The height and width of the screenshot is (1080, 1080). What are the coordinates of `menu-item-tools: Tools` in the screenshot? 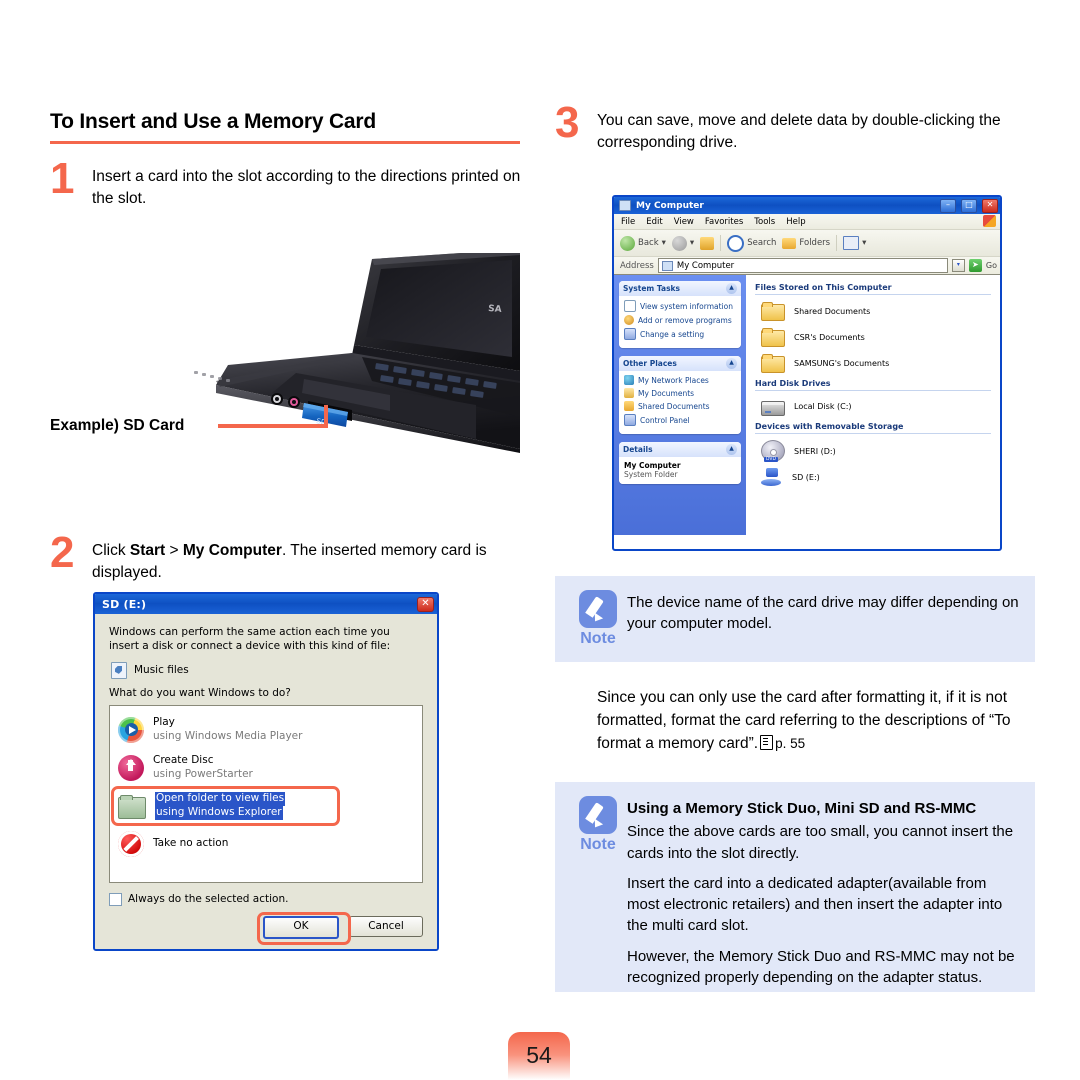 It's located at (764, 222).